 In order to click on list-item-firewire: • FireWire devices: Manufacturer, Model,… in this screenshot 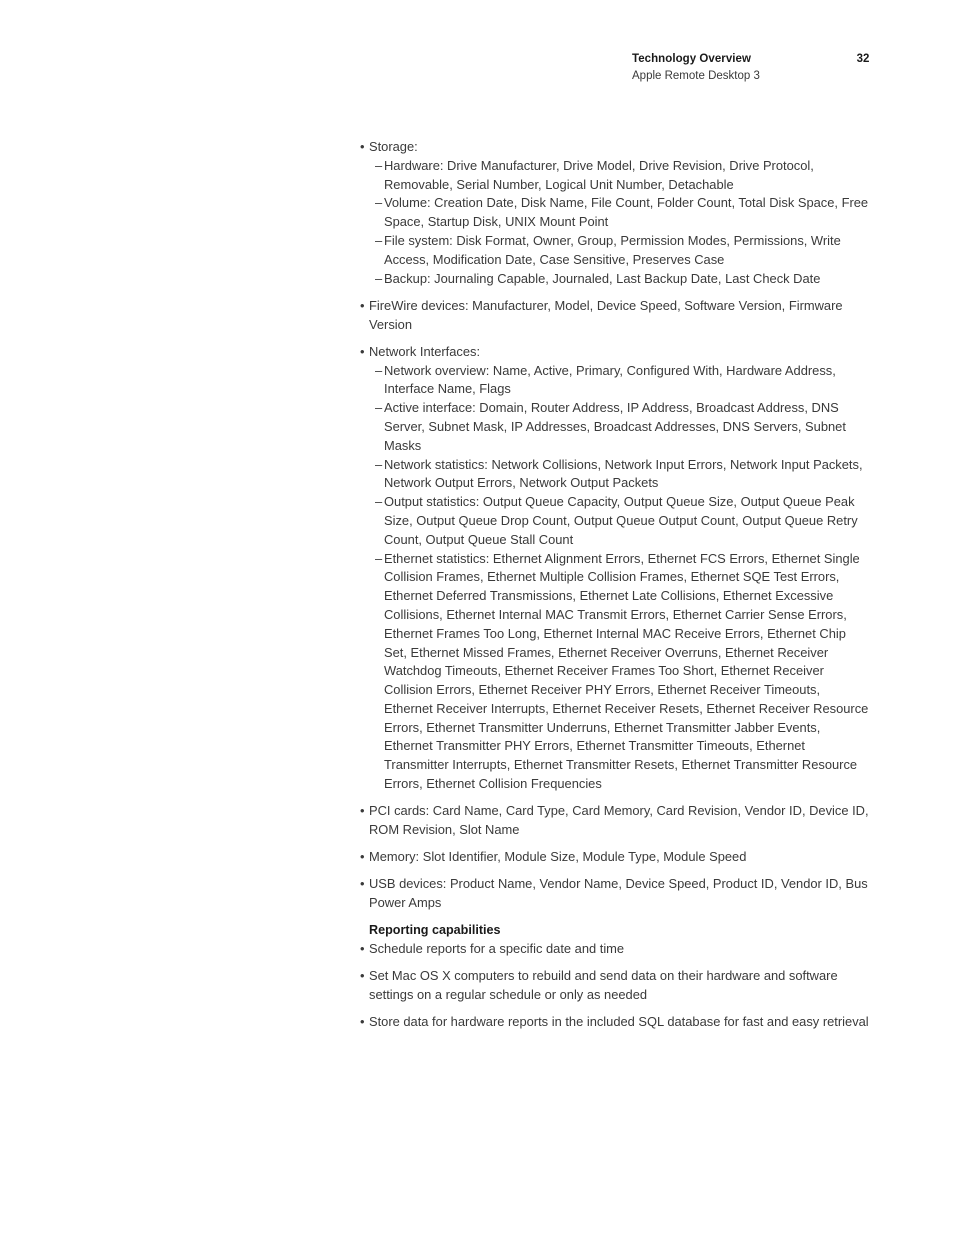, I will do `click(616, 316)`.